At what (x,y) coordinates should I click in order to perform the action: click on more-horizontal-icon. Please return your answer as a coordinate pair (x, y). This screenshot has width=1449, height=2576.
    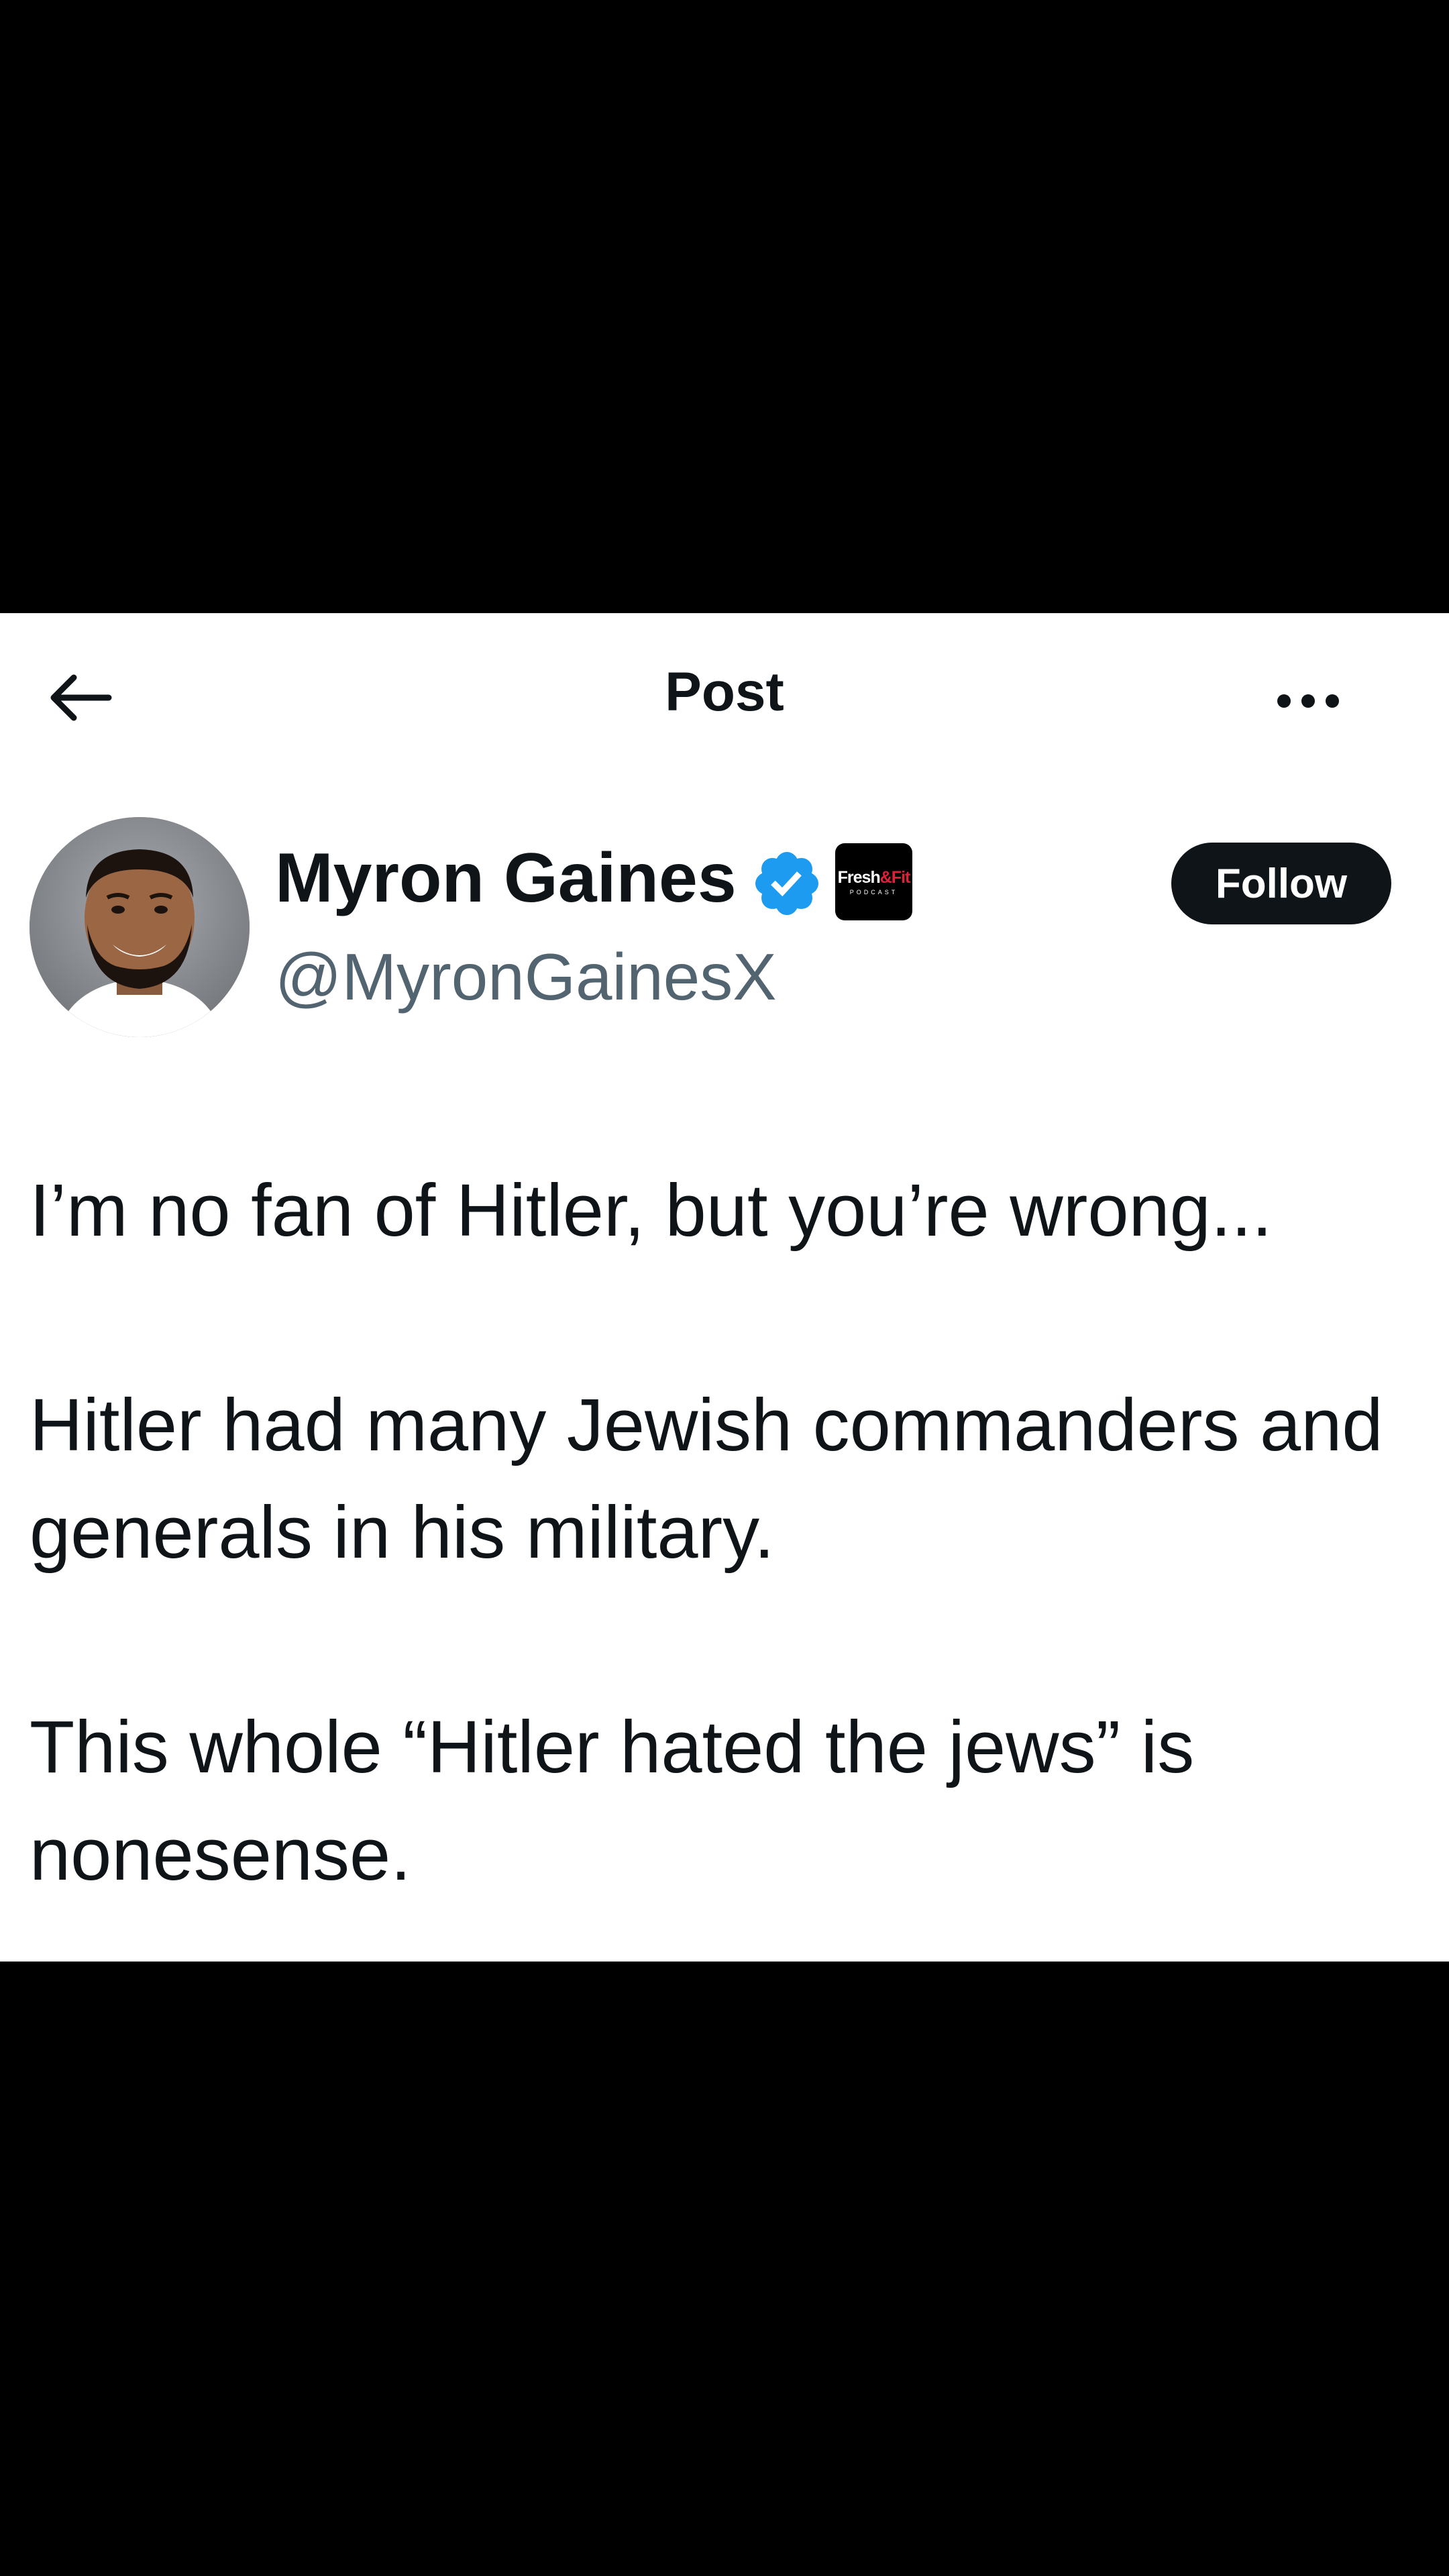
    Looking at the image, I should click on (1308, 701).